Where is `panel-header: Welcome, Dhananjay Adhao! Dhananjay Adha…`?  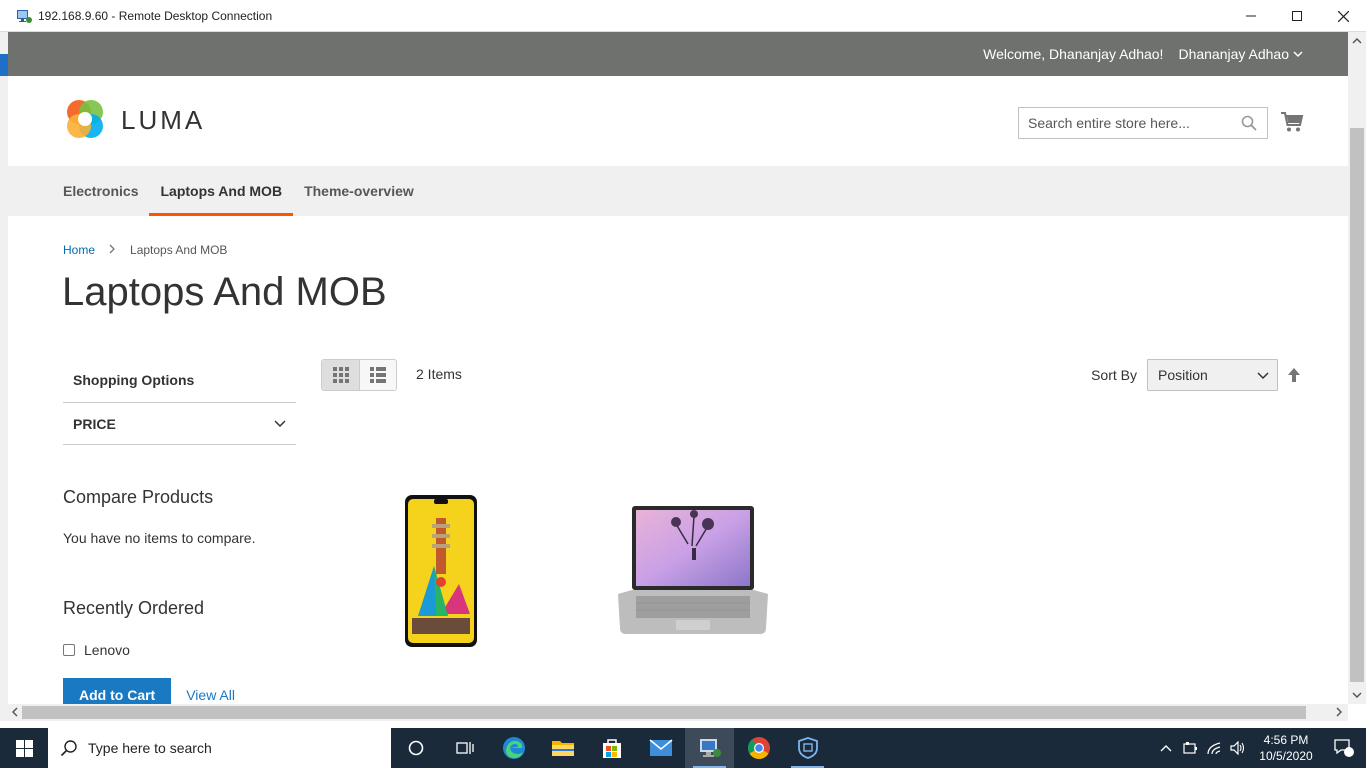 panel-header: Welcome, Dhananjay Adhao! Dhananjay Adha… is located at coordinates (678, 54).